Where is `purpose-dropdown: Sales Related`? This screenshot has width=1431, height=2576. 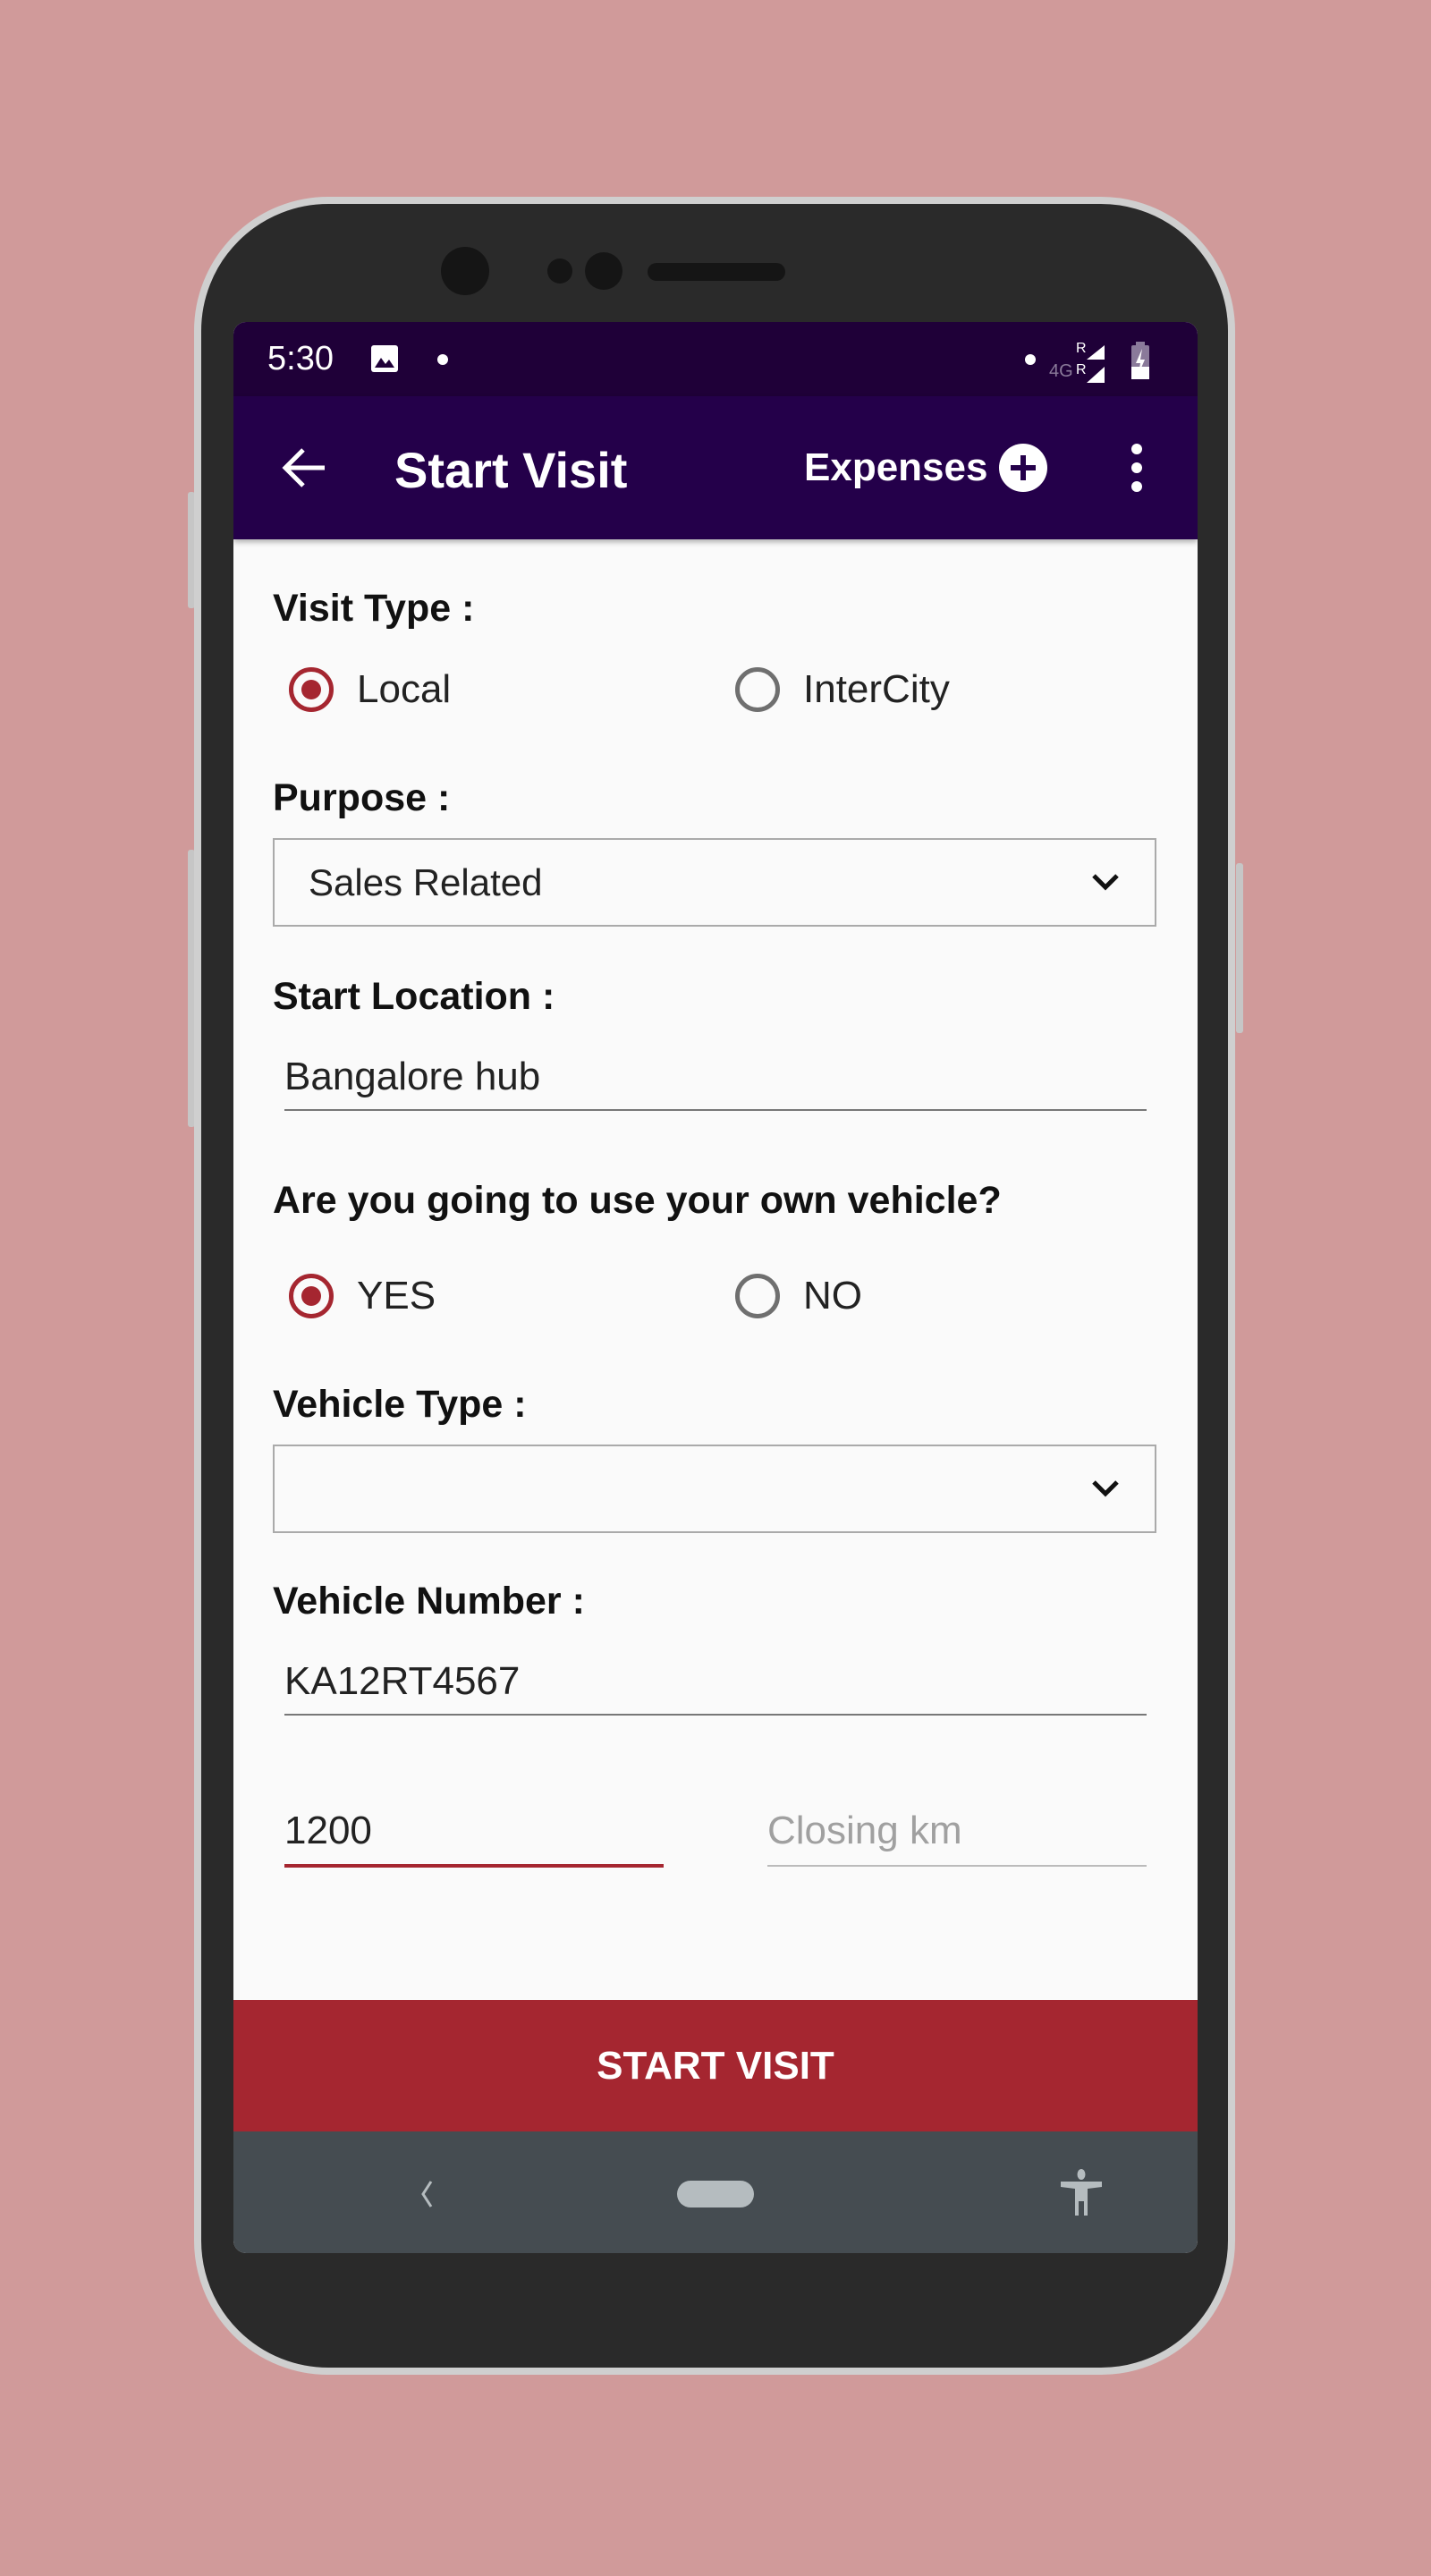 purpose-dropdown: Sales Related is located at coordinates (715, 882).